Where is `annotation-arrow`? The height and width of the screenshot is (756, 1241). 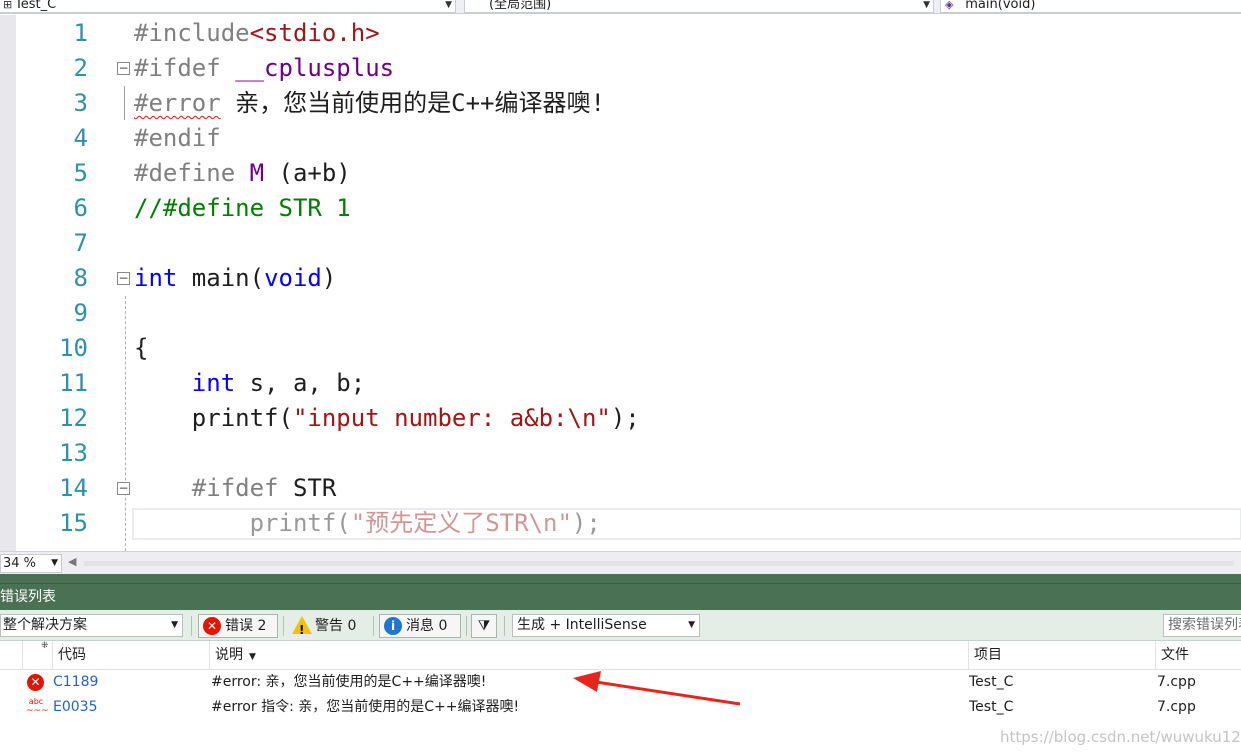 annotation-arrow is located at coordinates (657, 688).